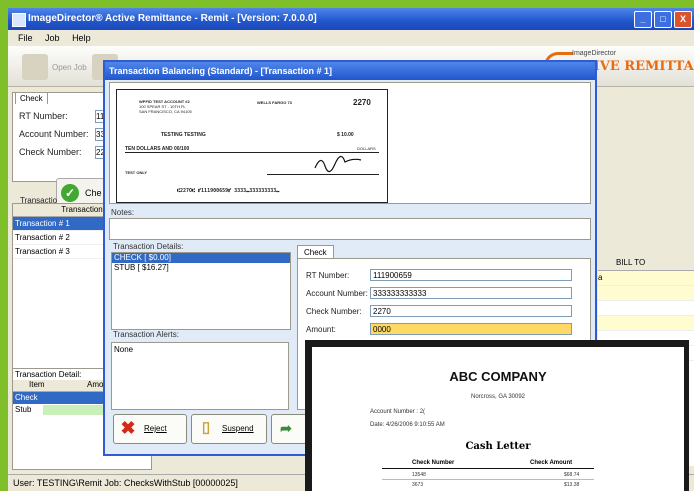  Describe the element at coordinates (350, 229) in the screenshot. I see `notes-field` at that location.